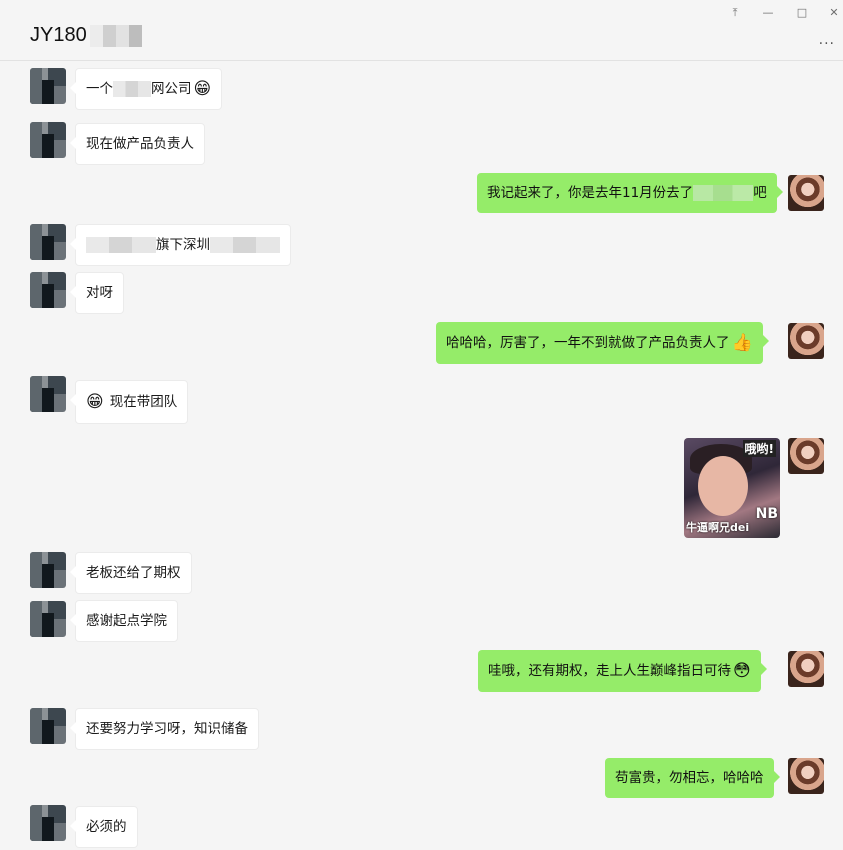 The width and height of the screenshot is (843, 850). What do you see at coordinates (742, 671) in the screenshot?
I see `flushed-emoji-icon: 😳` at bounding box center [742, 671].